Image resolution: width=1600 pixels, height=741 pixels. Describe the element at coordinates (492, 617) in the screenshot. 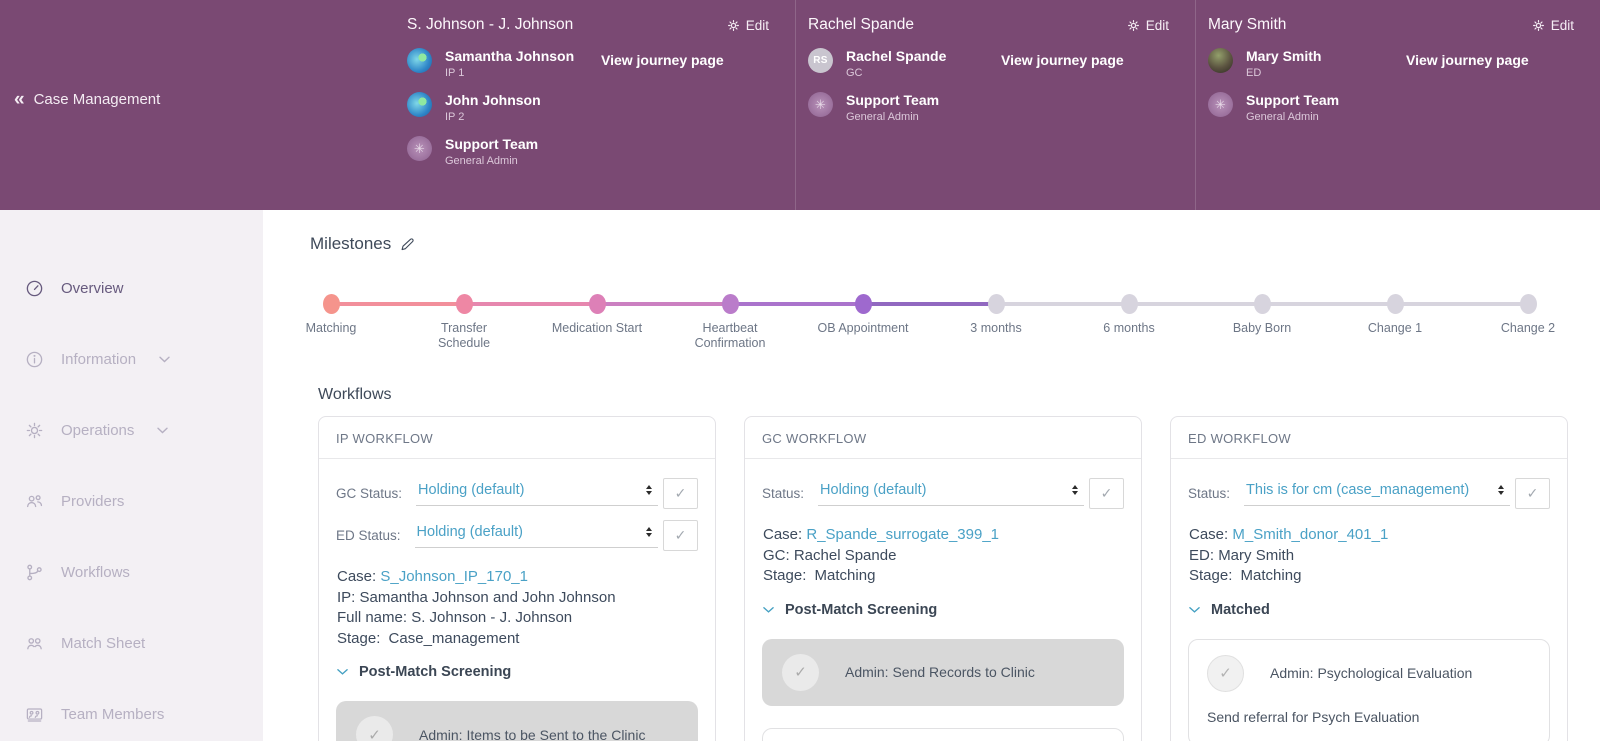

I see `full-name-value: S. Johnson - J. Johnson` at that location.